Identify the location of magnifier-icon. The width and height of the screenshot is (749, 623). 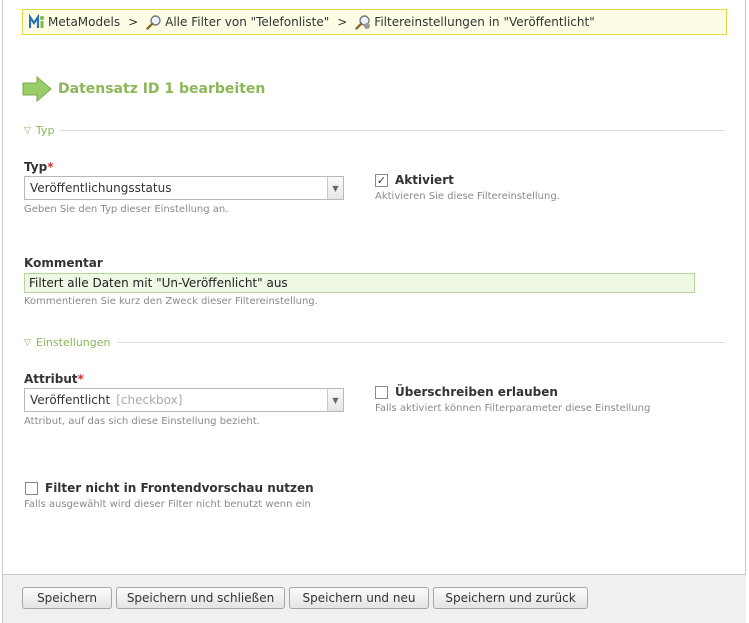
(153, 22).